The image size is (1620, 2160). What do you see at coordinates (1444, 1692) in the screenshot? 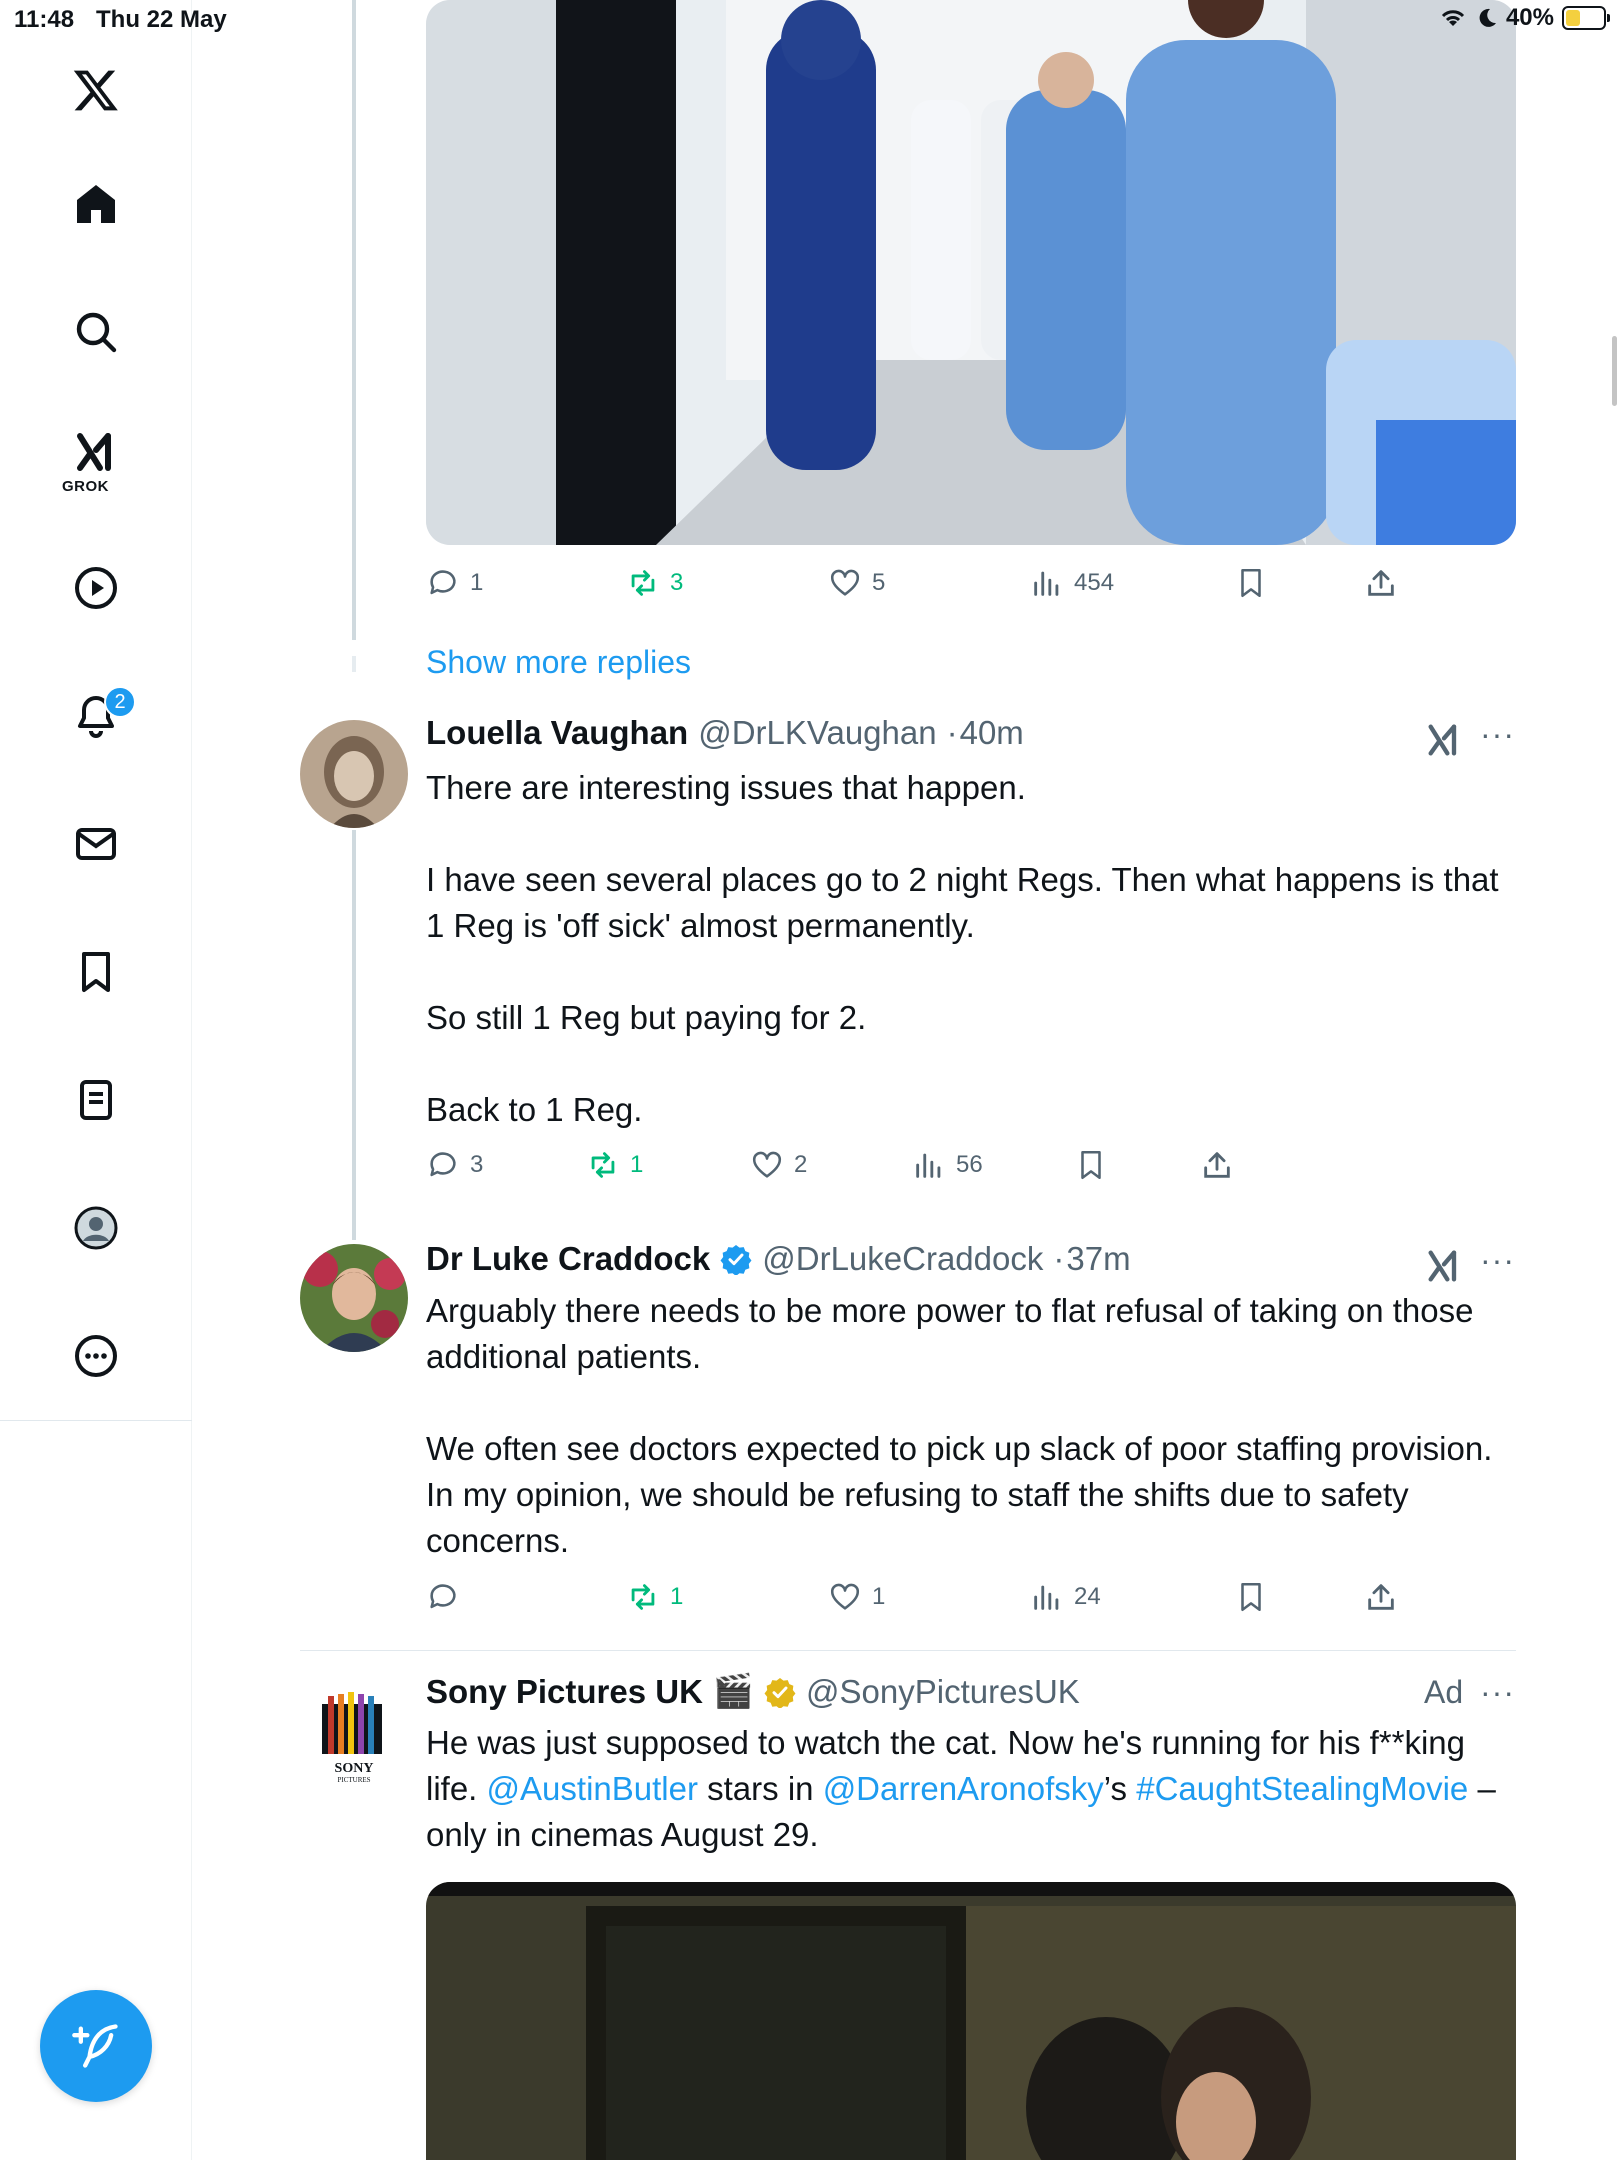
I see `ad-label: Ad` at bounding box center [1444, 1692].